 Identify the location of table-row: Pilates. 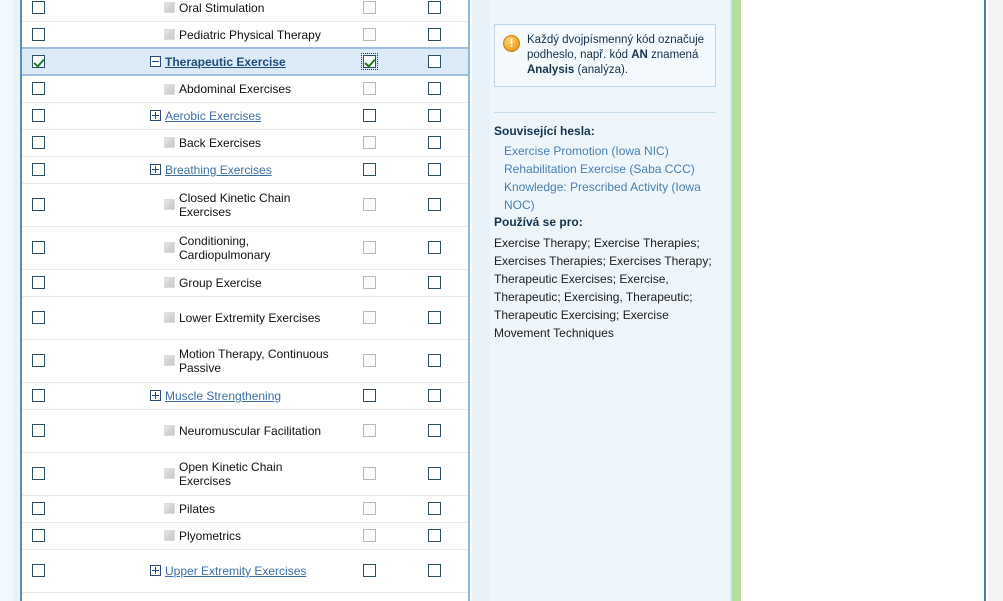
(245, 509).